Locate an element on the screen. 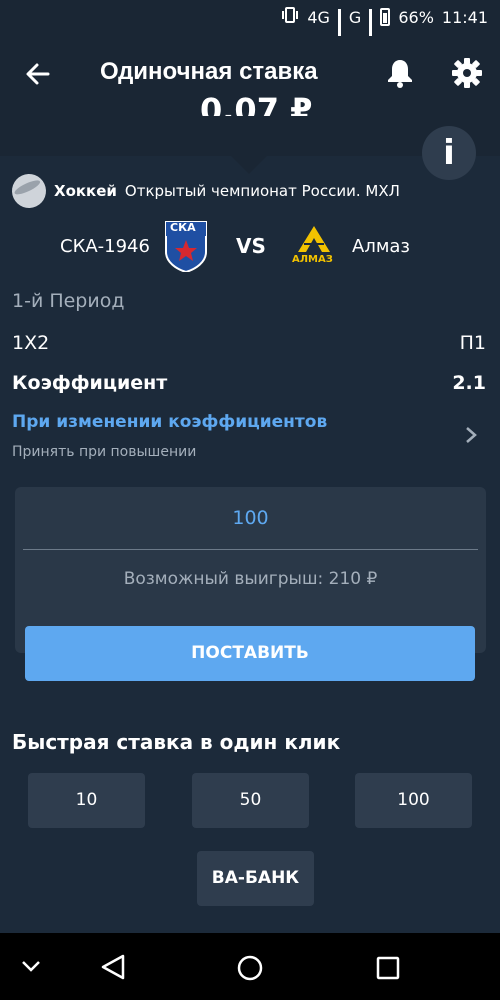  recents-square-icon is located at coordinates (388, 968).